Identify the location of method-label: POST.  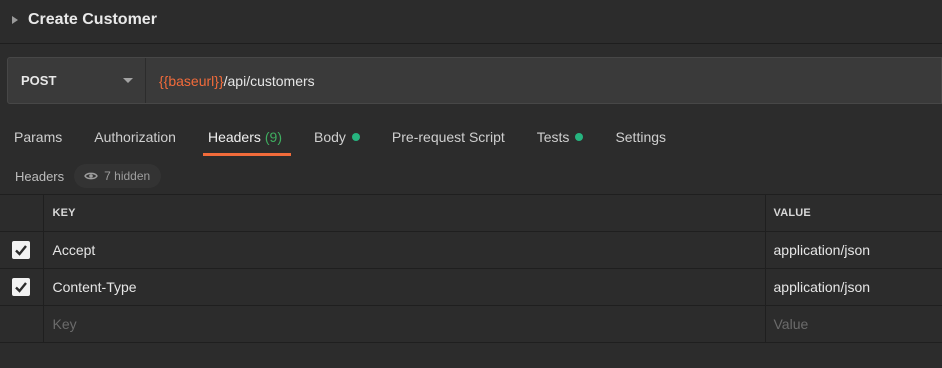
(39, 80).